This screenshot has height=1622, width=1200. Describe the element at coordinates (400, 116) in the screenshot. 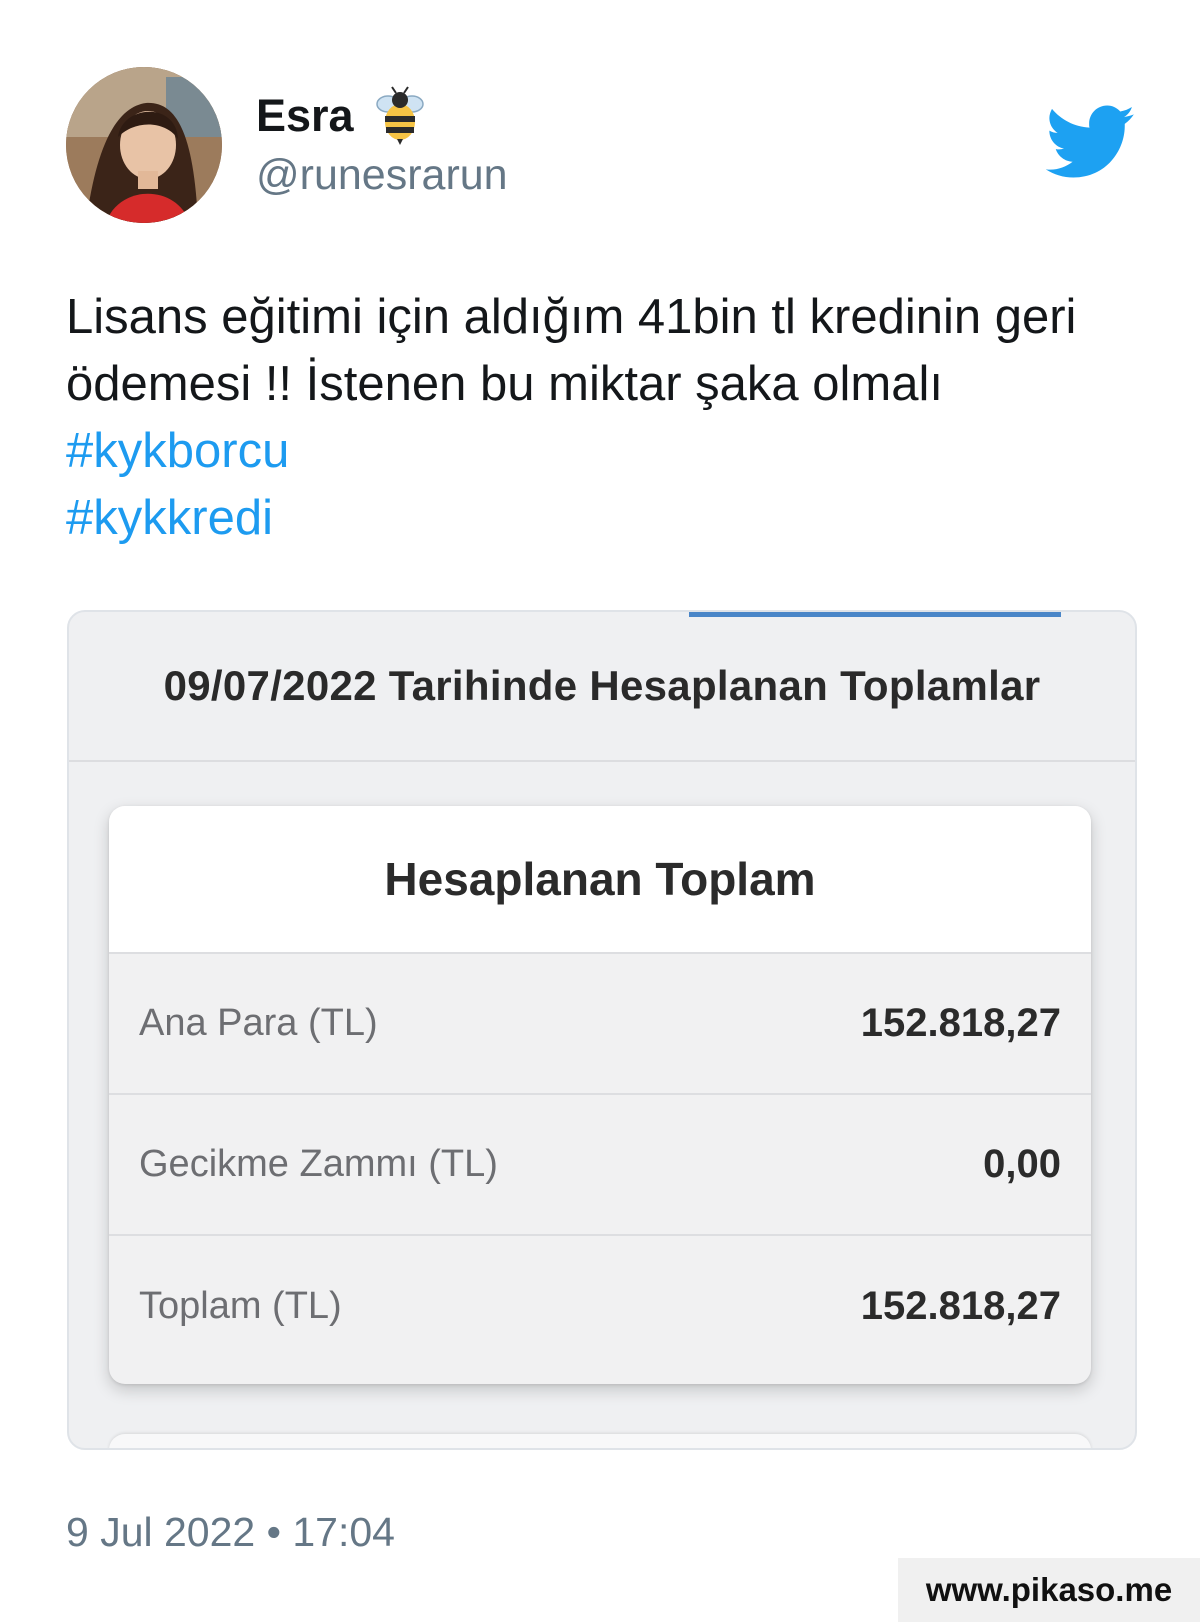

I see `bee-icon` at that location.